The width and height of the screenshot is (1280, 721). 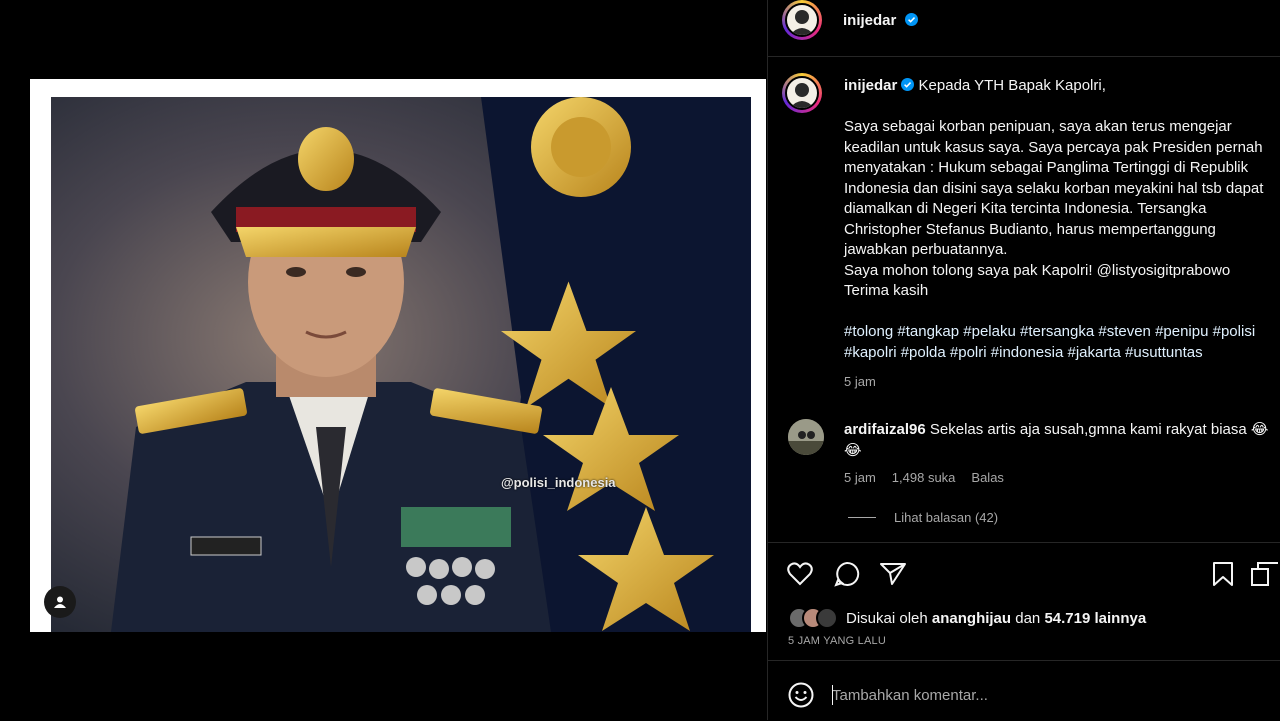 I want to click on post-timestamp: 5 JAM YANG LALU, so click(x=837, y=641).